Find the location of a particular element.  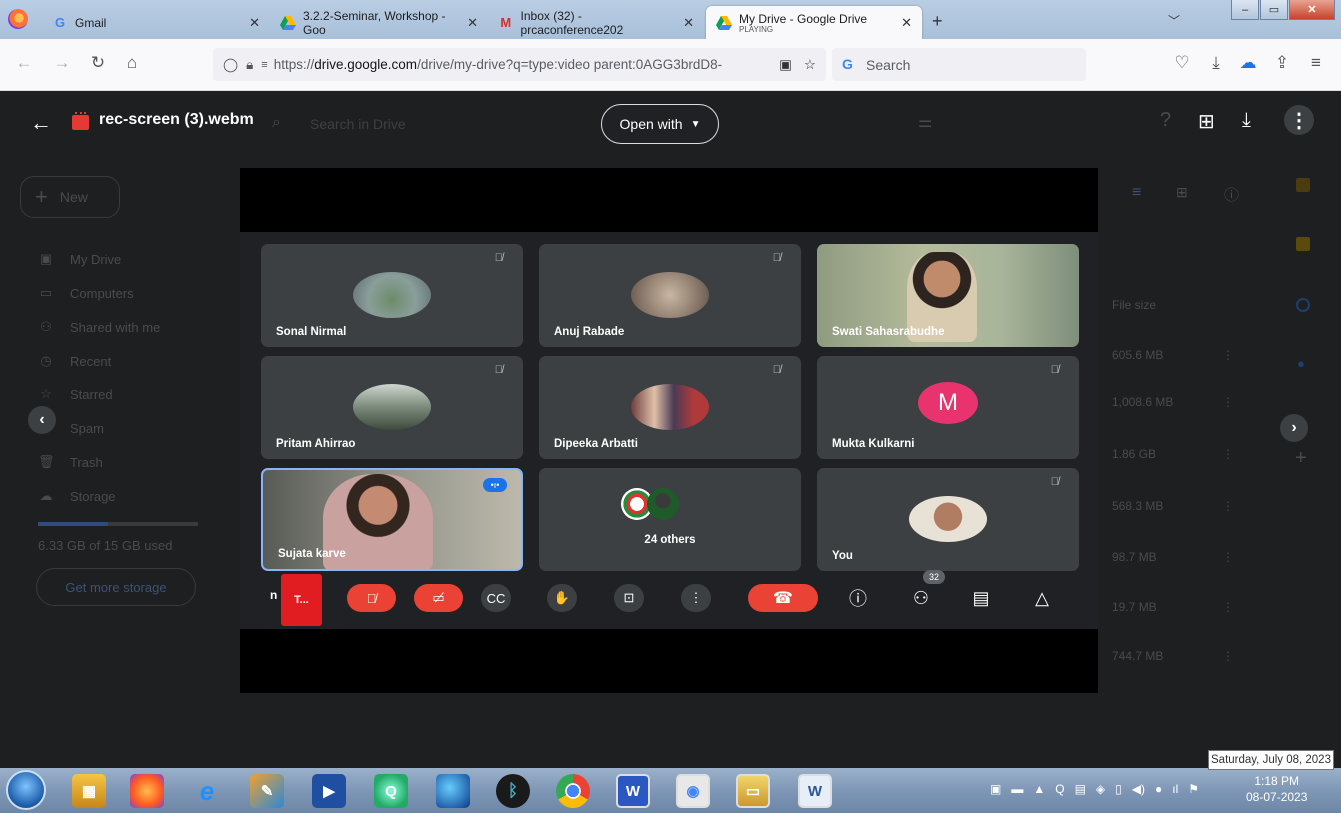

reload-icon: ↻ is located at coordinates (98, 63).